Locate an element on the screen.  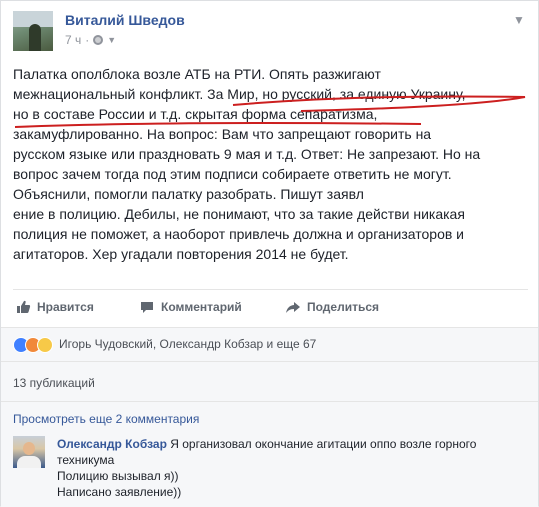
shares-row: 13 публикаций is located at coordinates (269, 381).